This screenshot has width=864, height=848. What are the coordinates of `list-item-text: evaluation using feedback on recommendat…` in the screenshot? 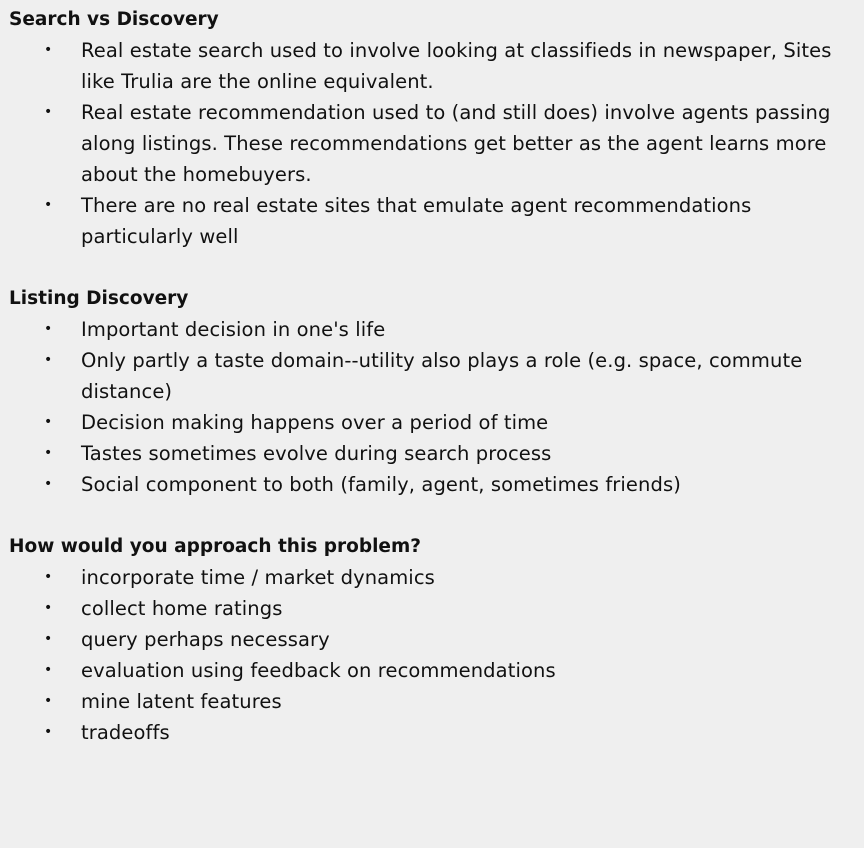 It's located at (318, 670).